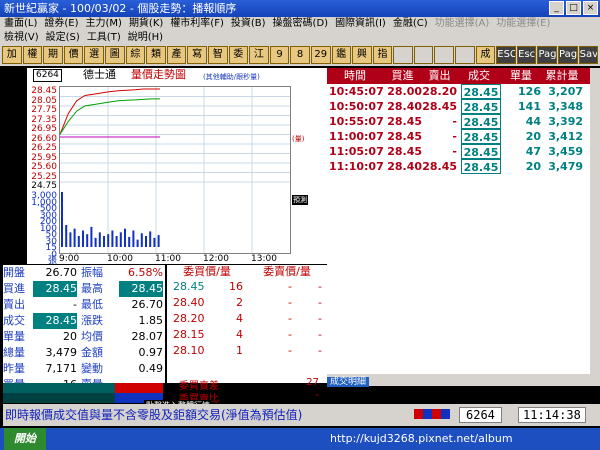  Describe the element at coordinates (216, 259) in the screenshot. I see `x-tick: 12:00` at that location.